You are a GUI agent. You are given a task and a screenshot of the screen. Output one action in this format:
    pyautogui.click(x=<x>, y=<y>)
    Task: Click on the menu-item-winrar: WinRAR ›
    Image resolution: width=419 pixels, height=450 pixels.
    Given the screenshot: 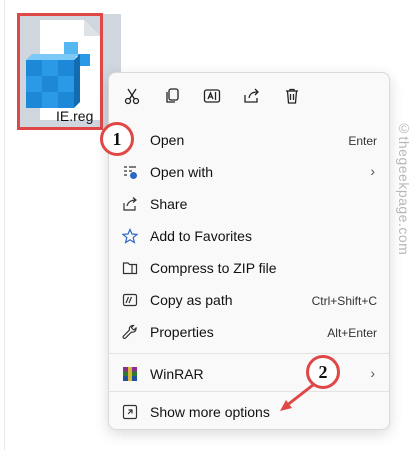 What is the action you would take?
    pyautogui.click(x=249, y=374)
    